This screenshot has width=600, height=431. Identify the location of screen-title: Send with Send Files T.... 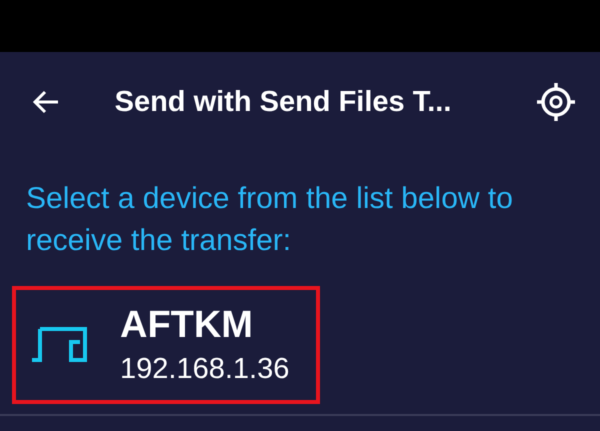
(283, 102).